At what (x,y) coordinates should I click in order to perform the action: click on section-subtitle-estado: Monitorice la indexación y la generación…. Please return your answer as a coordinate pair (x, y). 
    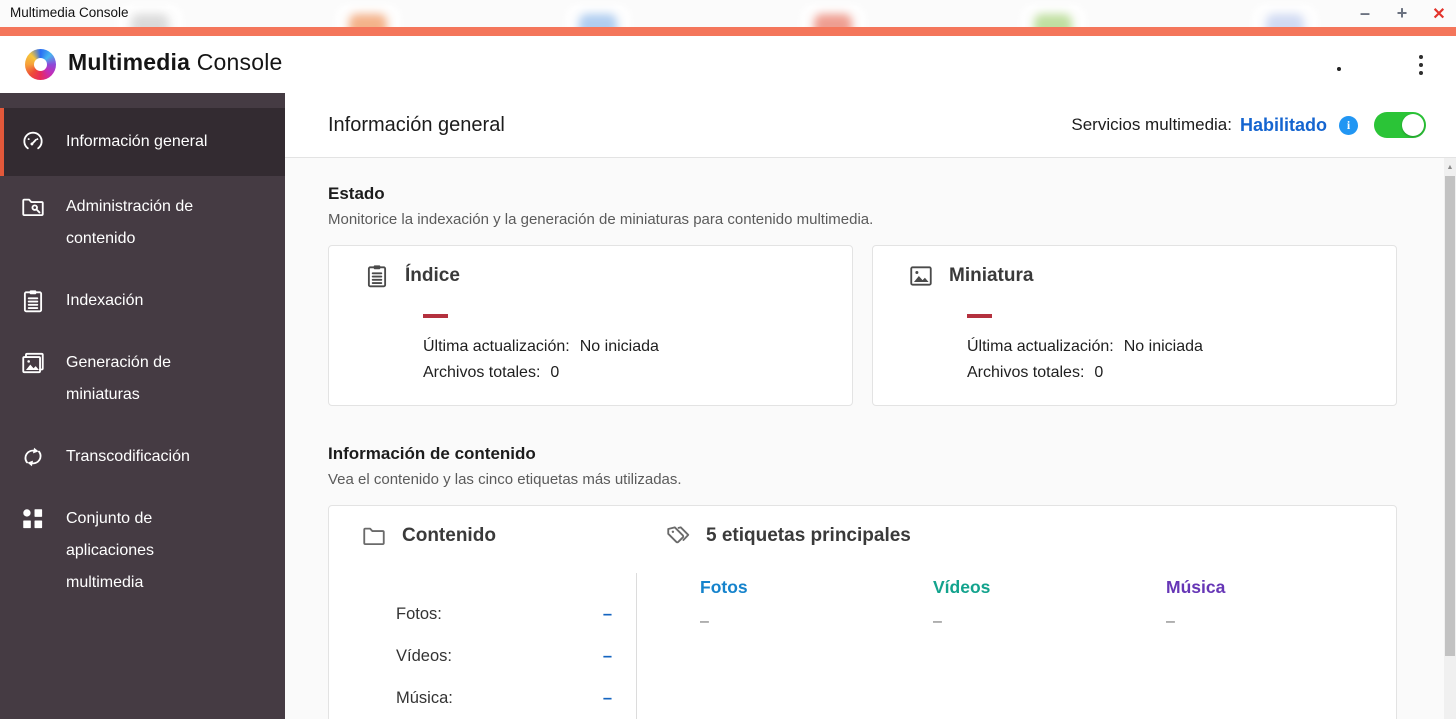
    Looking at the image, I should click on (601, 219).